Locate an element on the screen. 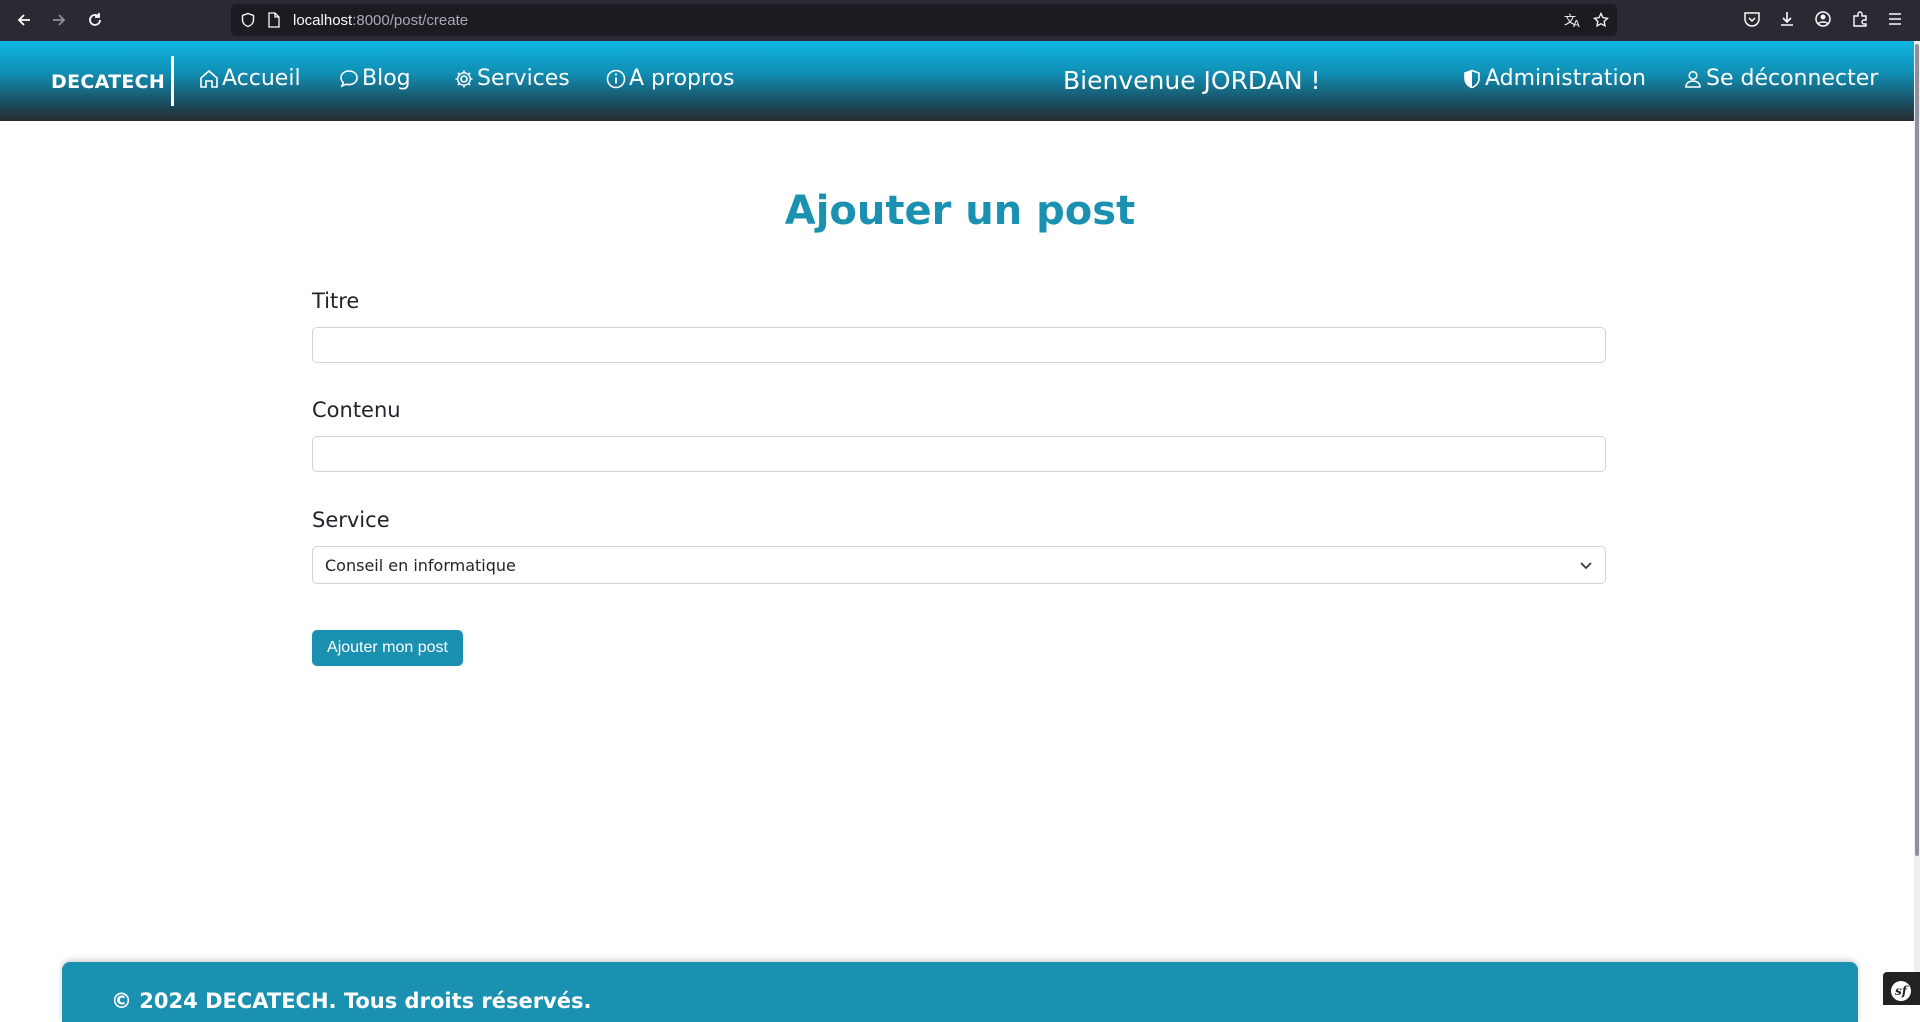  translate-icon: 文A is located at coordinates (1573, 20).